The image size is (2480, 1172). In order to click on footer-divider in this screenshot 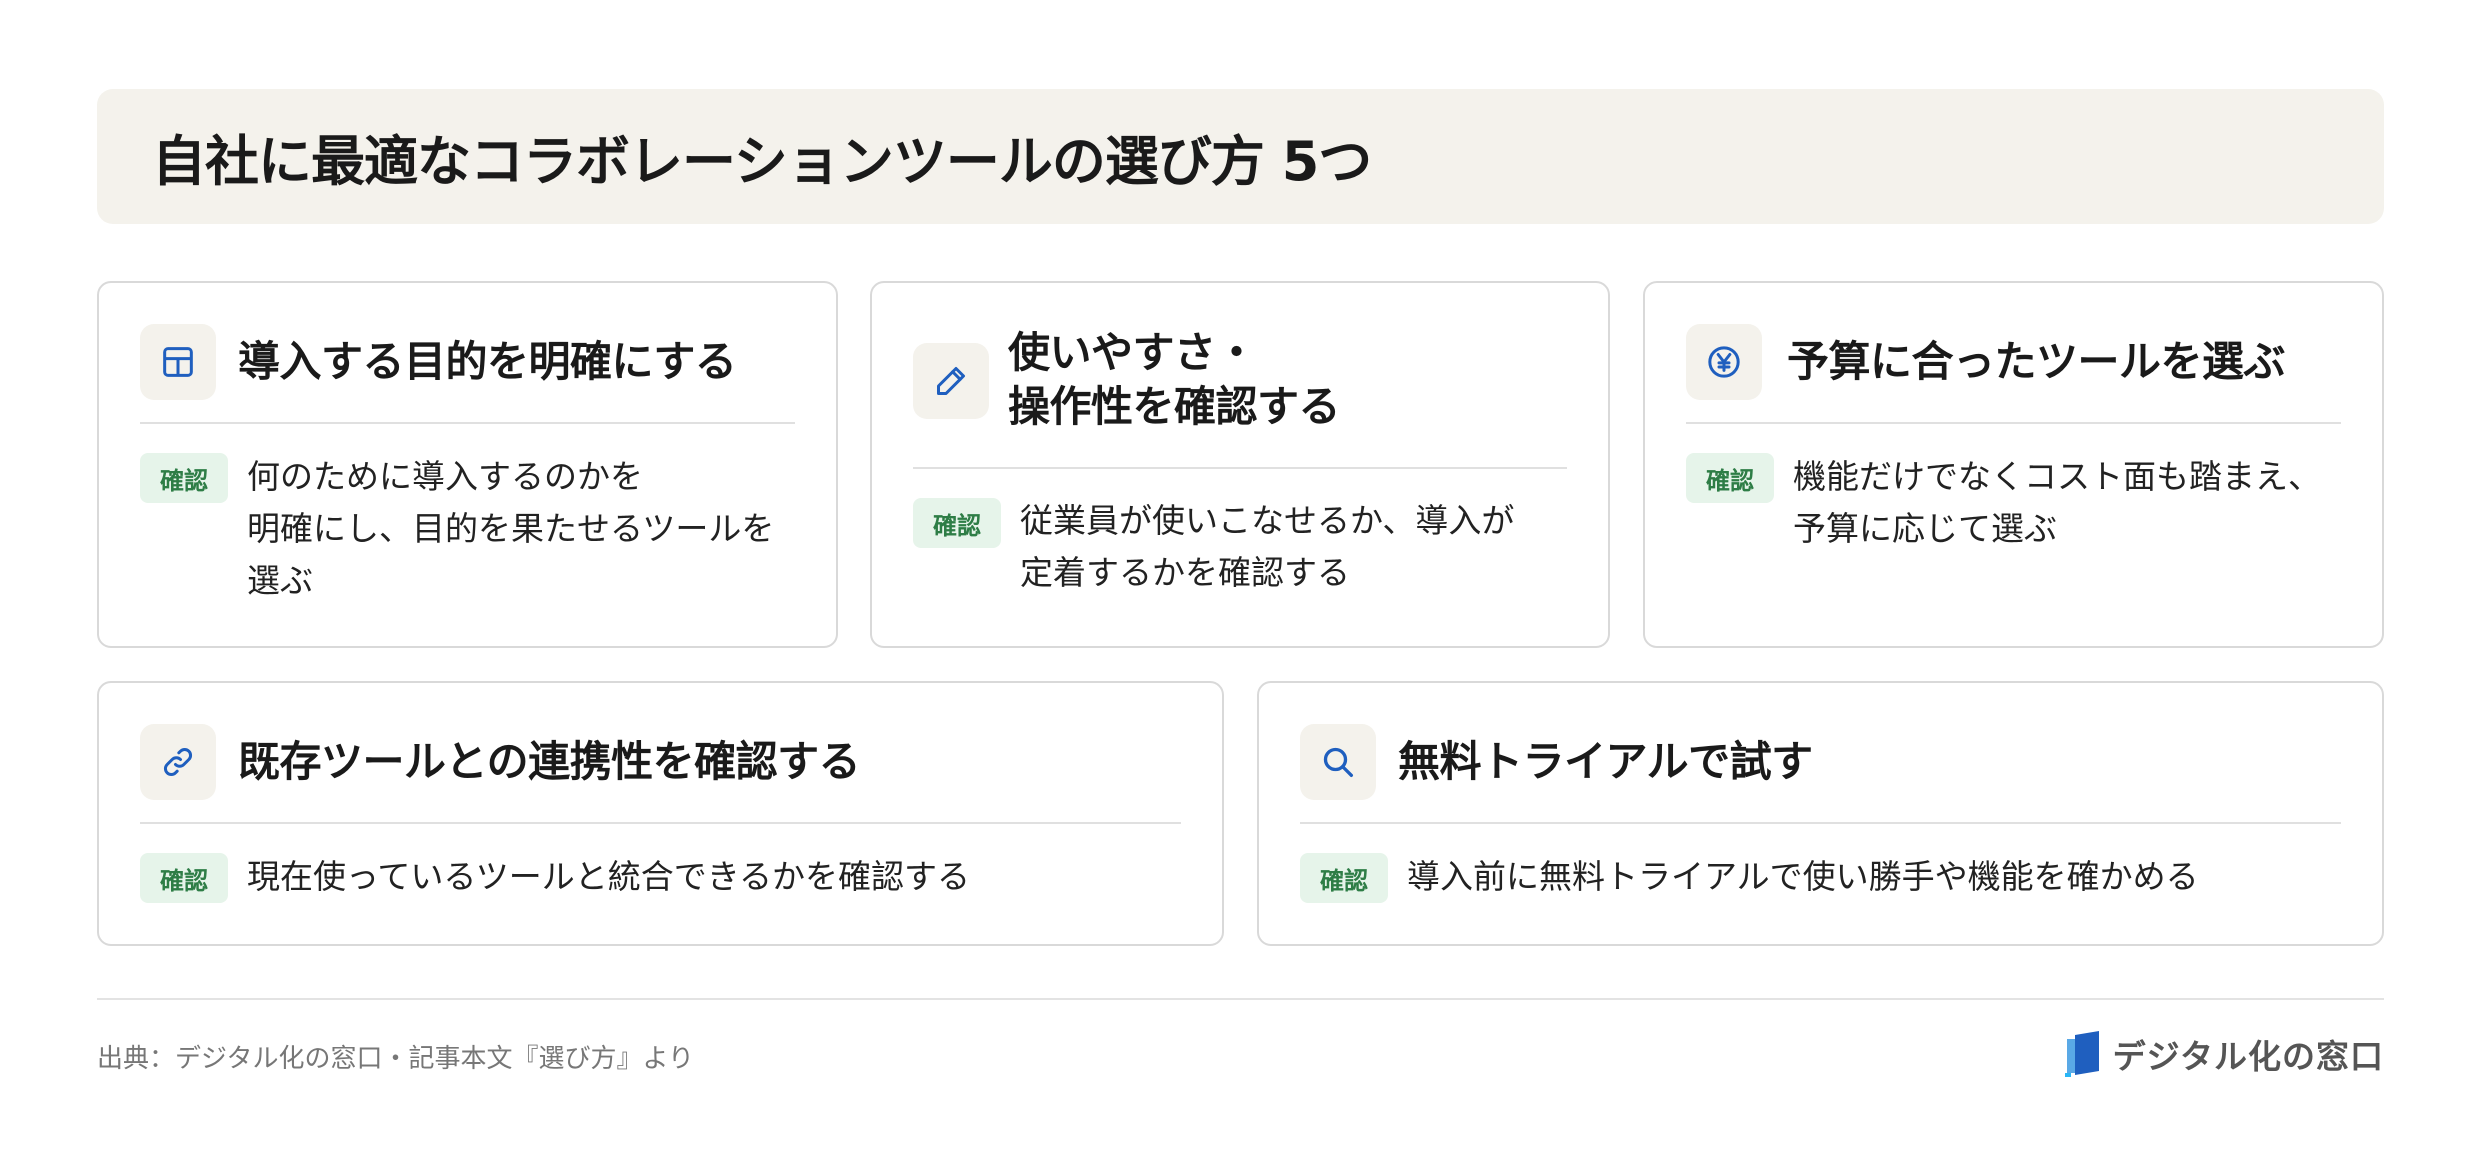, I will do `click(1240, 999)`.